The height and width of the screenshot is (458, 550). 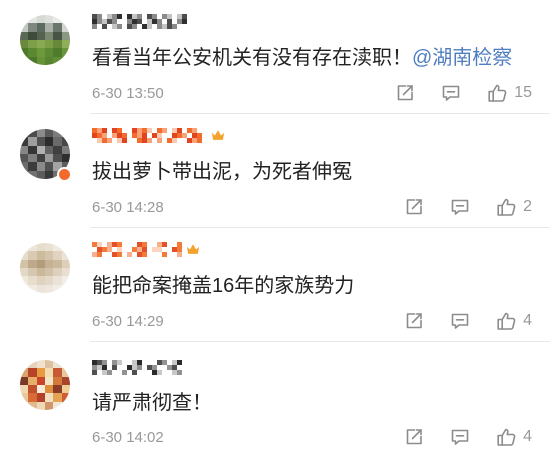 What do you see at coordinates (514, 207) in the screenshot?
I see `like-button: 2` at bounding box center [514, 207].